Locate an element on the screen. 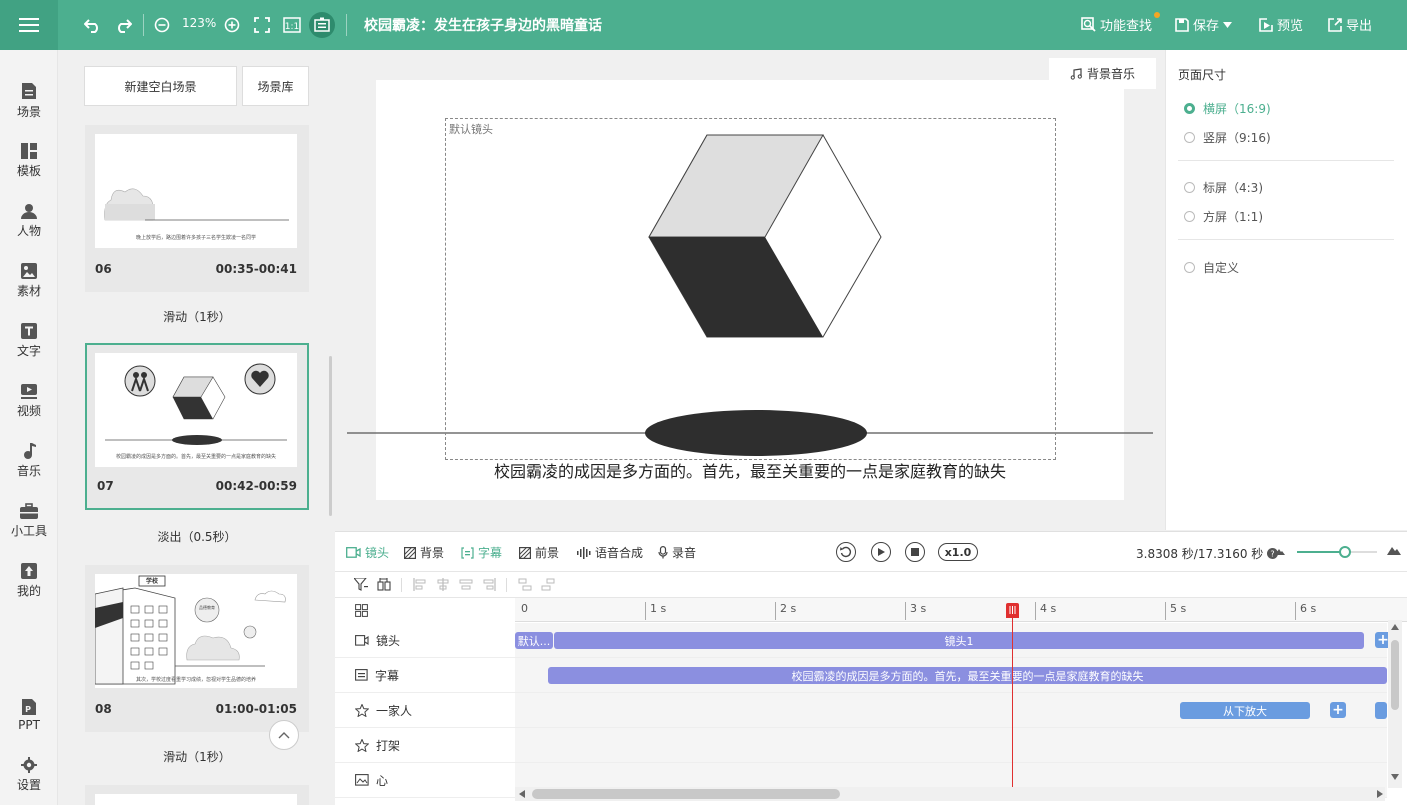 This screenshot has height=805, width=1407. sidebar-item-template: 模板 is located at coordinates (29, 161).